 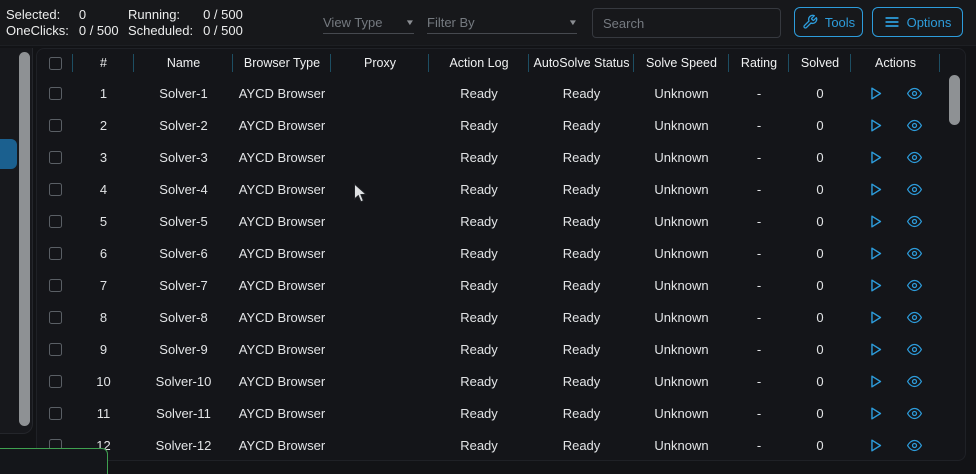 I want to click on column-header-browser-type: Browser Type, so click(x=282, y=63).